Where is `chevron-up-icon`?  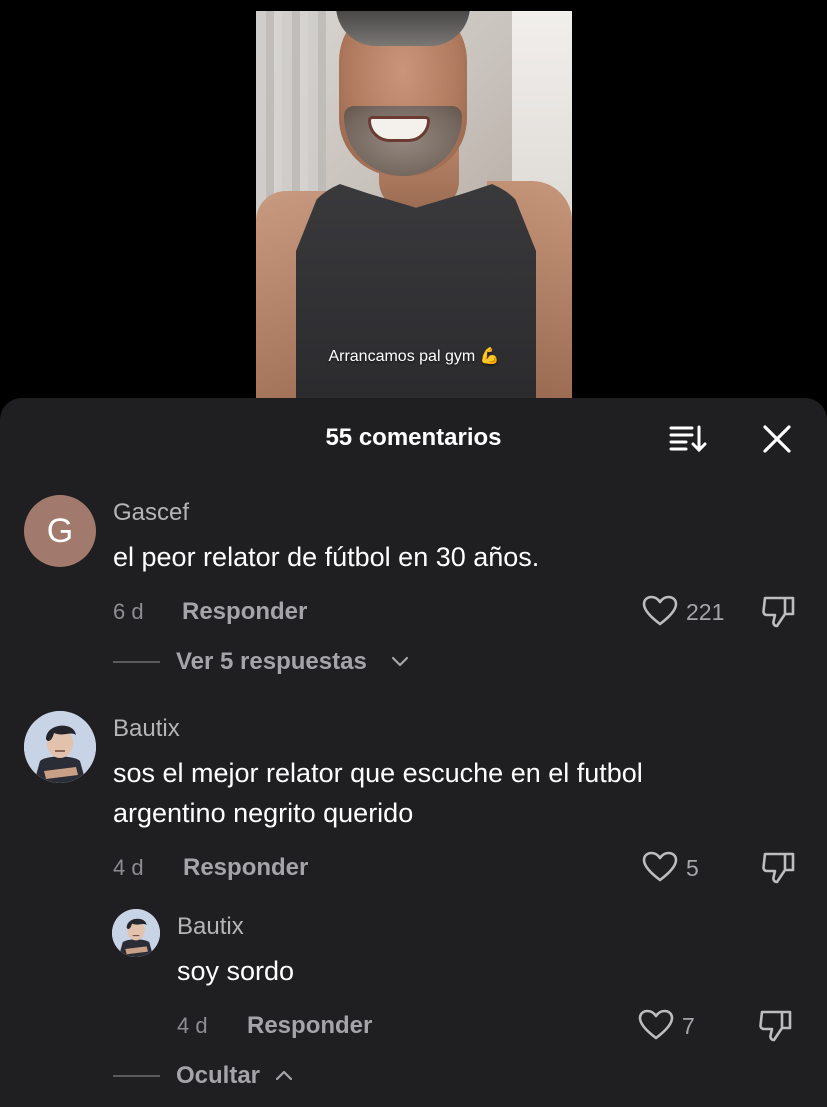 chevron-up-icon is located at coordinates (284, 1075).